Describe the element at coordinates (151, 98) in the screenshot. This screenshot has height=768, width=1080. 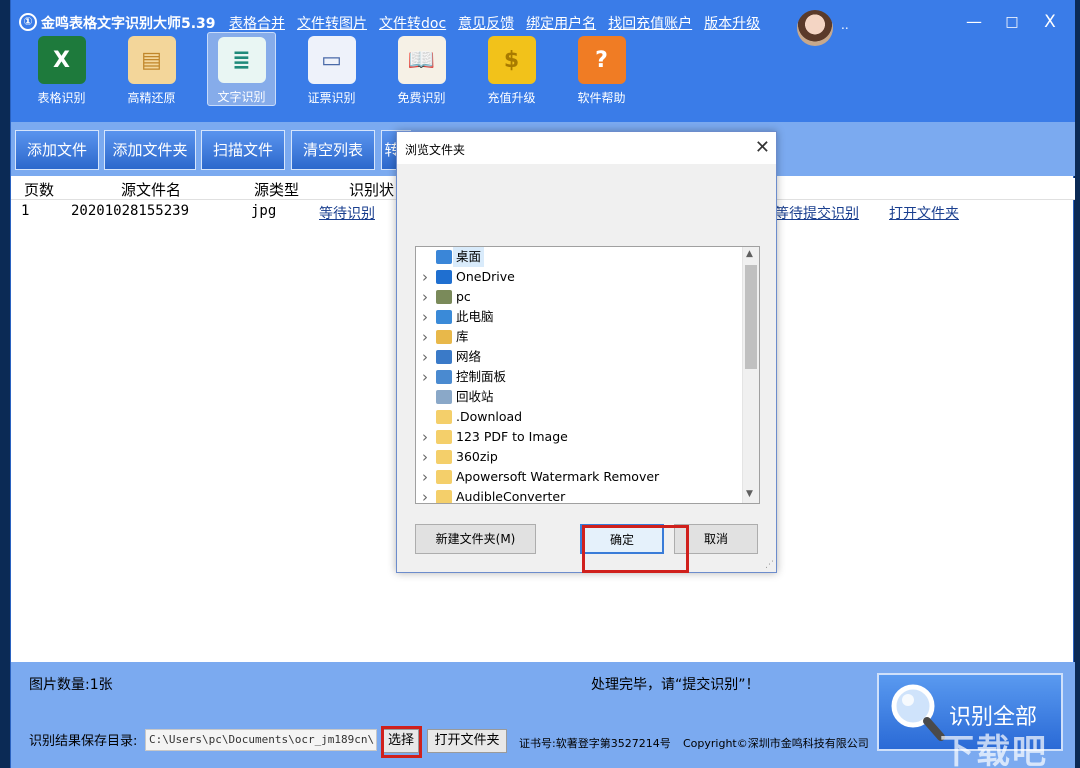
I see `toolbar-item-label: 高精还原` at that location.